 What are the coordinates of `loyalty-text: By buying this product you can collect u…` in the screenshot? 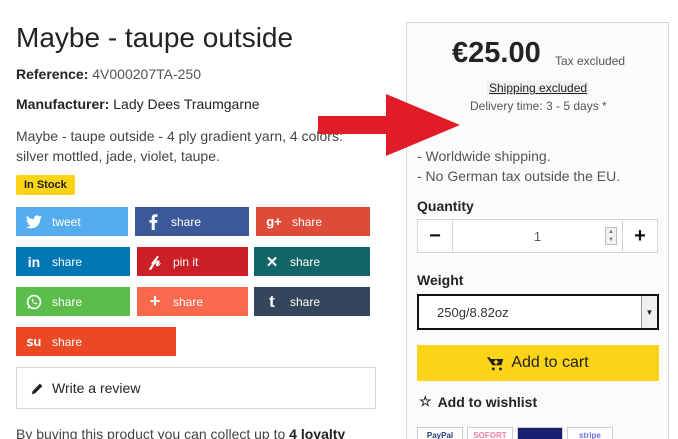 It's located at (180, 432).